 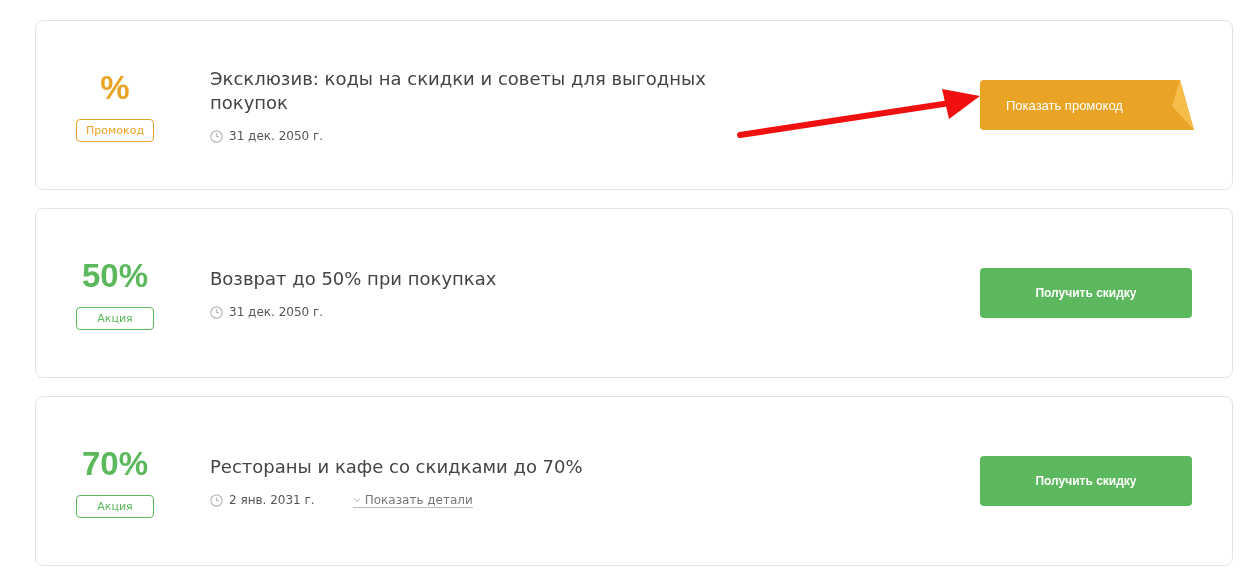 What do you see at coordinates (115, 87) in the screenshot?
I see `discount-value: %` at bounding box center [115, 87].